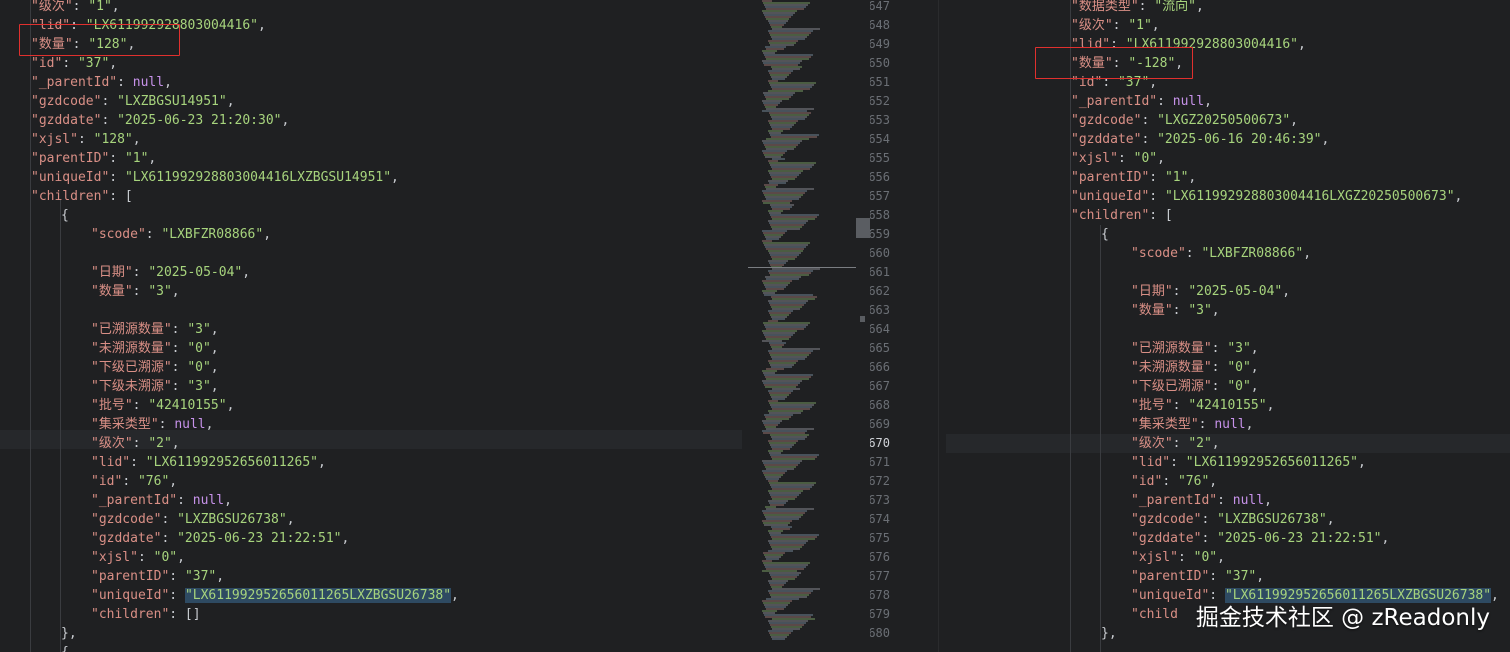  Describe the element at coordinates (107, 481) in the screenshot. I see `json-key: "id"` at that location.